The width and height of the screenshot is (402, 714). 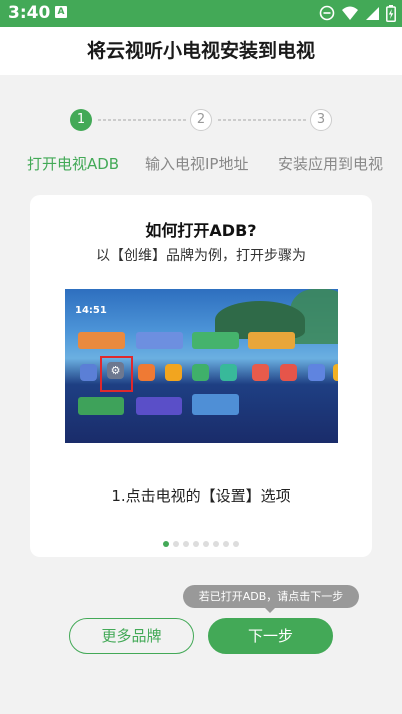 I want to click on step-2-indicator: 2, so click(x=201, y=120).